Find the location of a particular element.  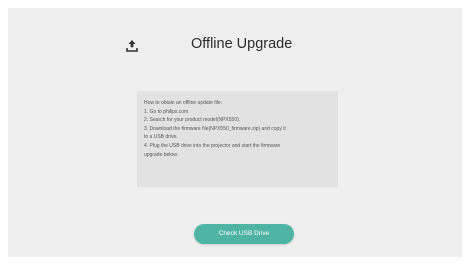

instruction-line: How to obtain an offline update file: is located at coordinates (183, 103).